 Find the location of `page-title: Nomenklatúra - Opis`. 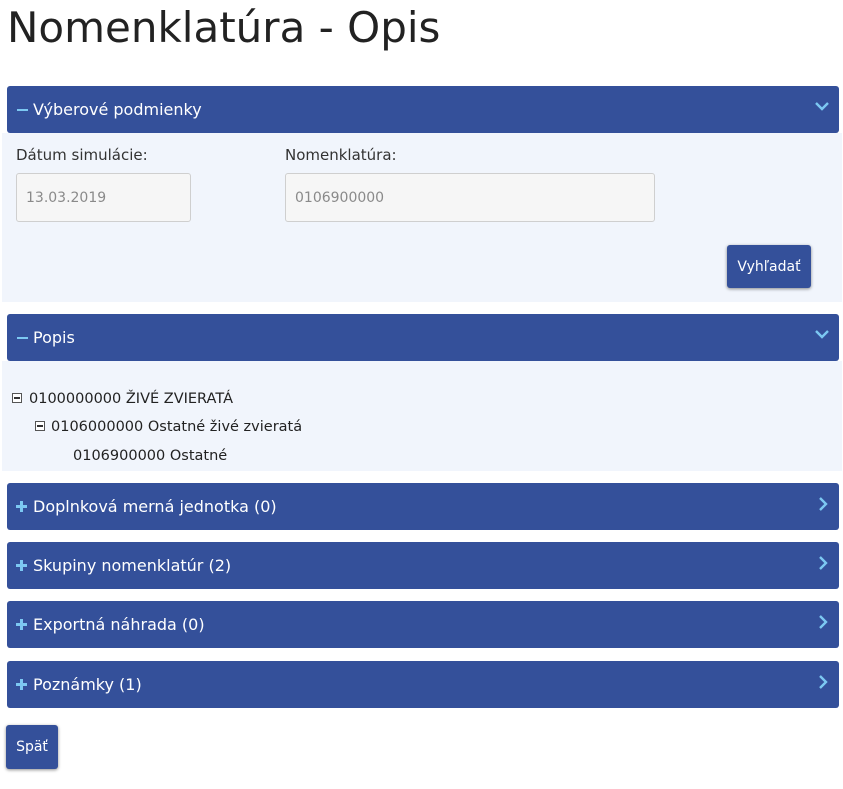

page-title: Nomenklatúra - Opis is located at coordinates (224, 27).